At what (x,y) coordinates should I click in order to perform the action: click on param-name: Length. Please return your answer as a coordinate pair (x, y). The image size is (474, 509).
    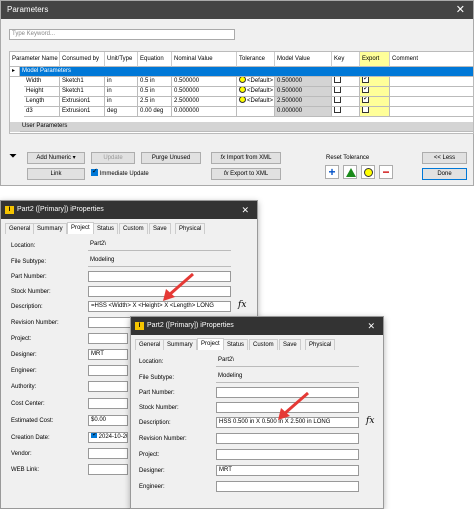
    Looking at the image, I should click on (42, 102).